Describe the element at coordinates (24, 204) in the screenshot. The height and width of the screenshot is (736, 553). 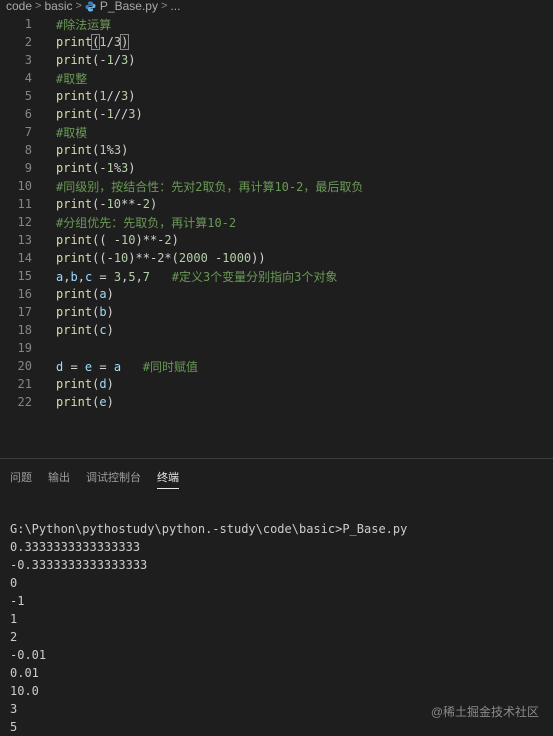
I see `line-number: 11` at that location.